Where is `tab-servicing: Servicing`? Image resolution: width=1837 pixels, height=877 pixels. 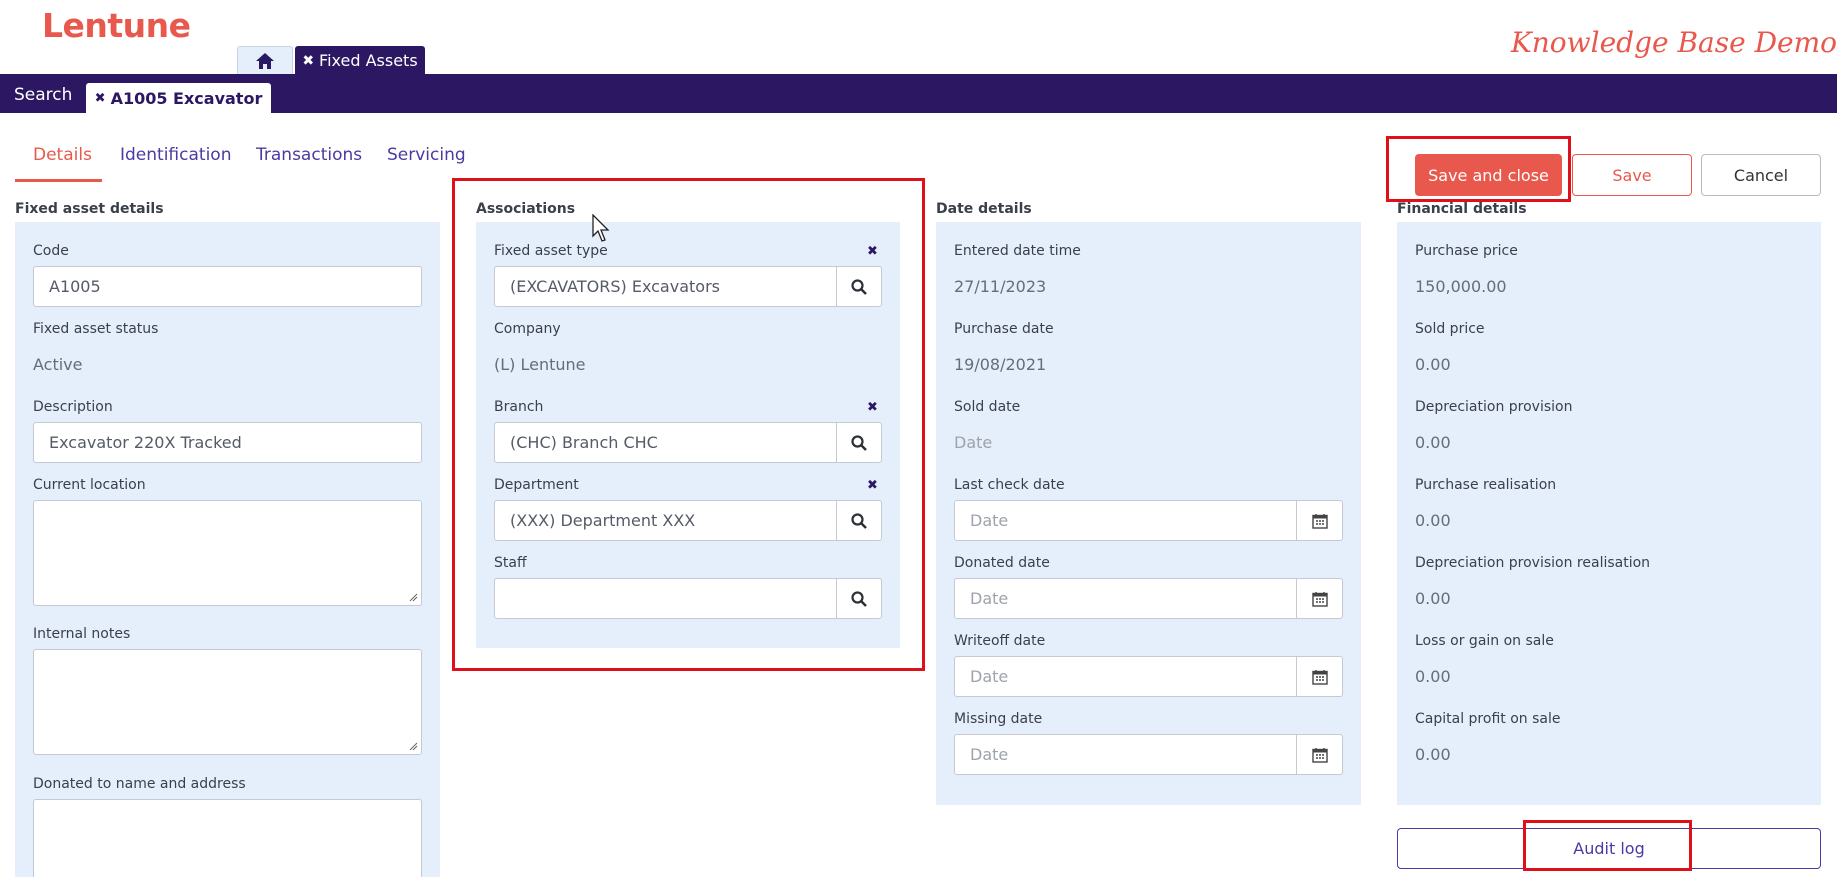 tab-servicing: Servicing is located at coordinates (426, 155).